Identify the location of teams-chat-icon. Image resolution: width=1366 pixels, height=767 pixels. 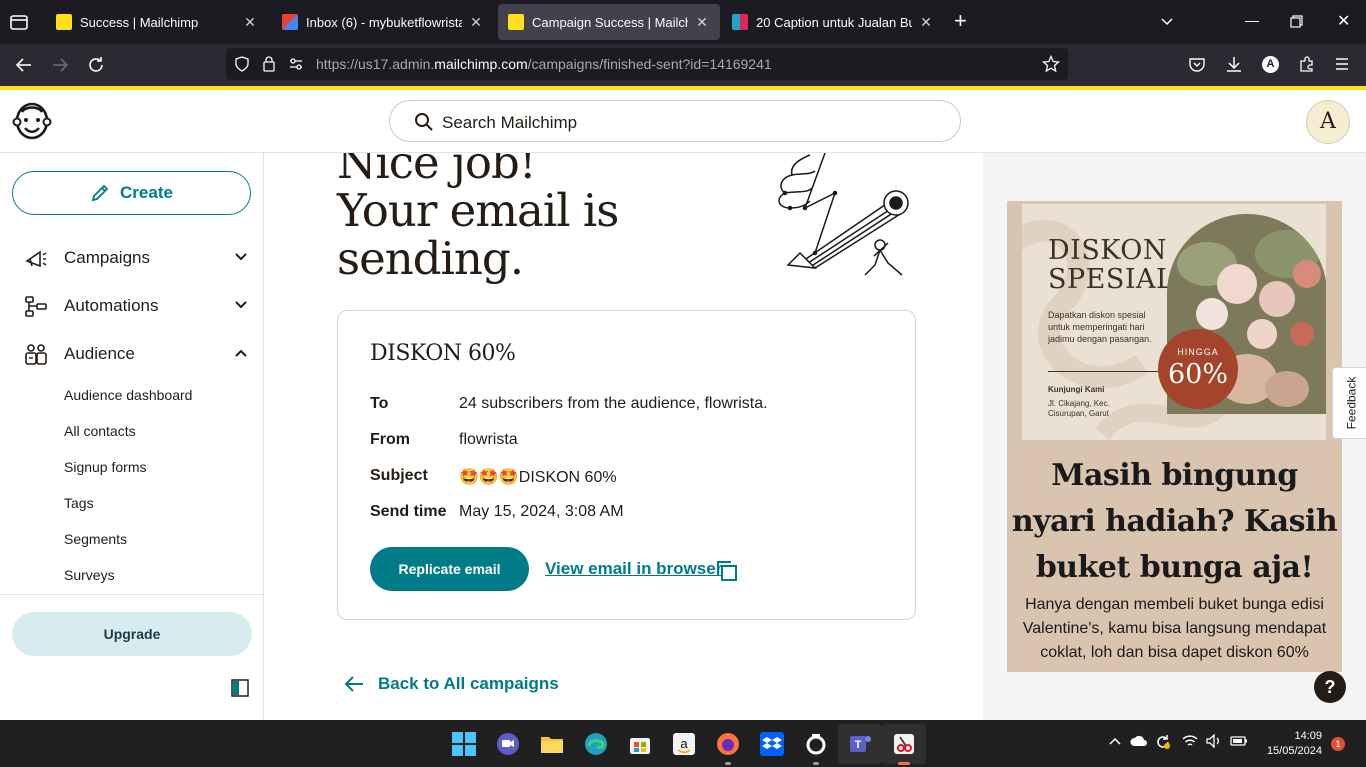
(508, 744).